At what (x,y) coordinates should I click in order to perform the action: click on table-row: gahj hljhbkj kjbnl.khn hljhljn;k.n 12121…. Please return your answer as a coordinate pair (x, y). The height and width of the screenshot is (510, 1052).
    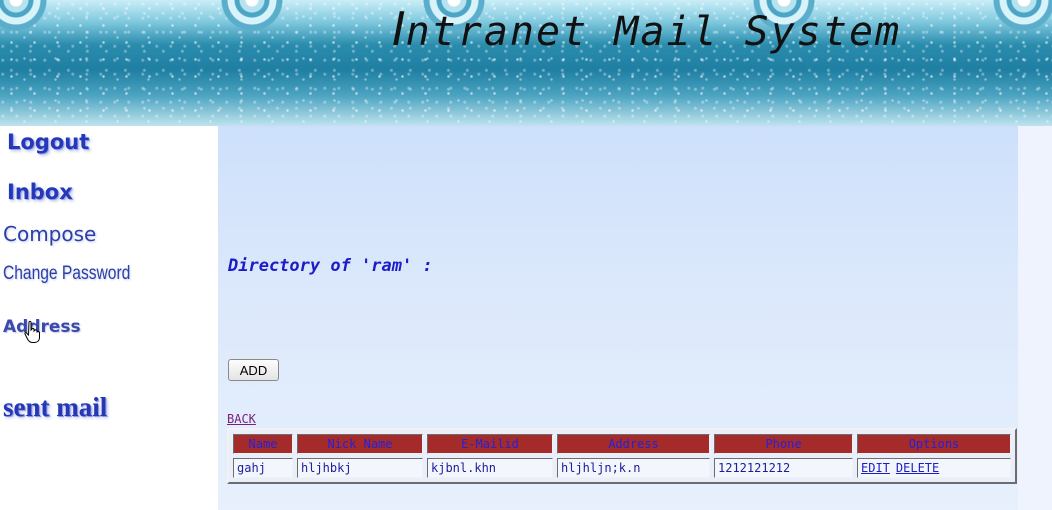
    Looking at the image, I should click on (622, 468).